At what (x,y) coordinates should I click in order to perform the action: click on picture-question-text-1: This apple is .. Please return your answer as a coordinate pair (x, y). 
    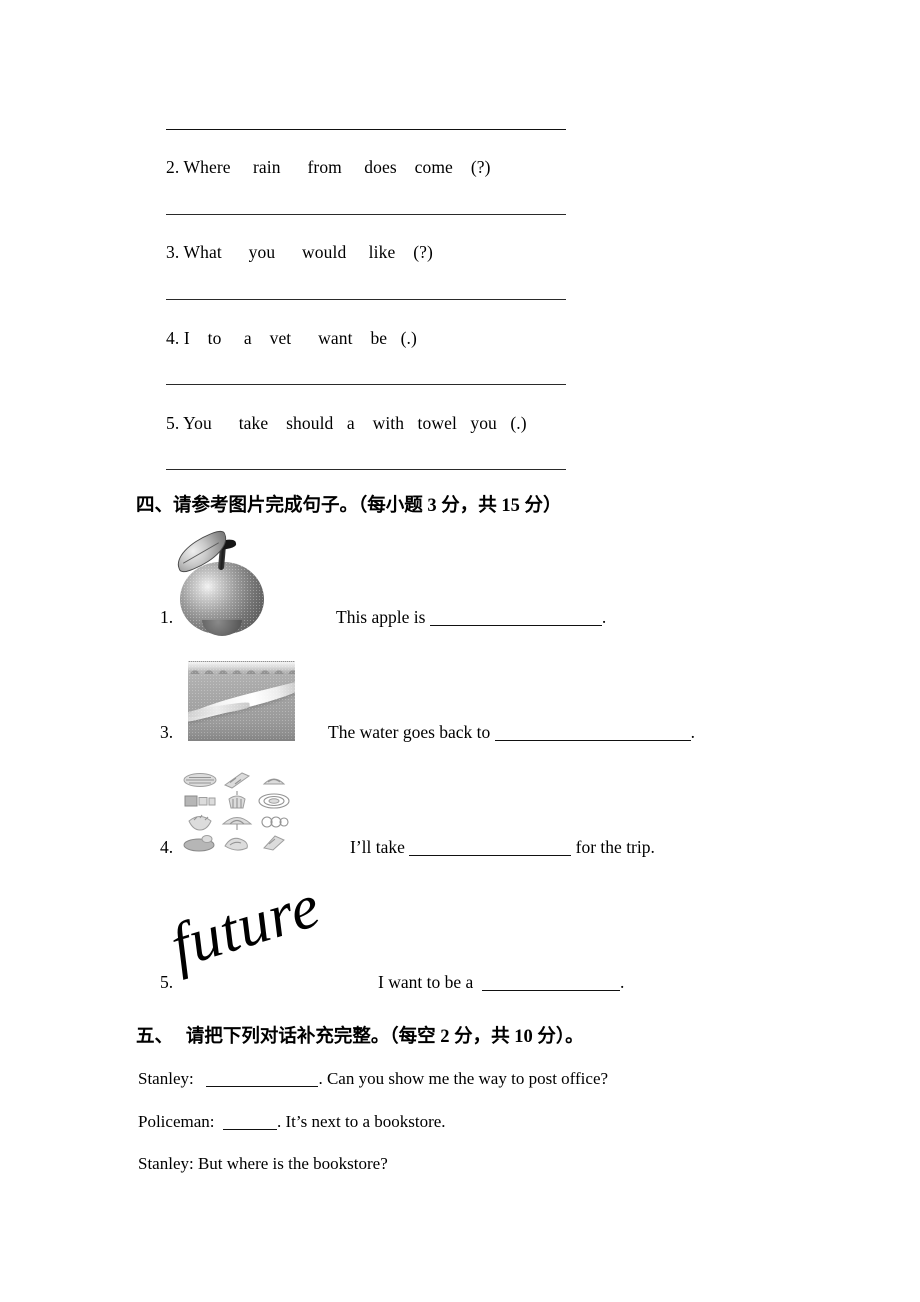
    Looking at the image, I should click on (471, 617).